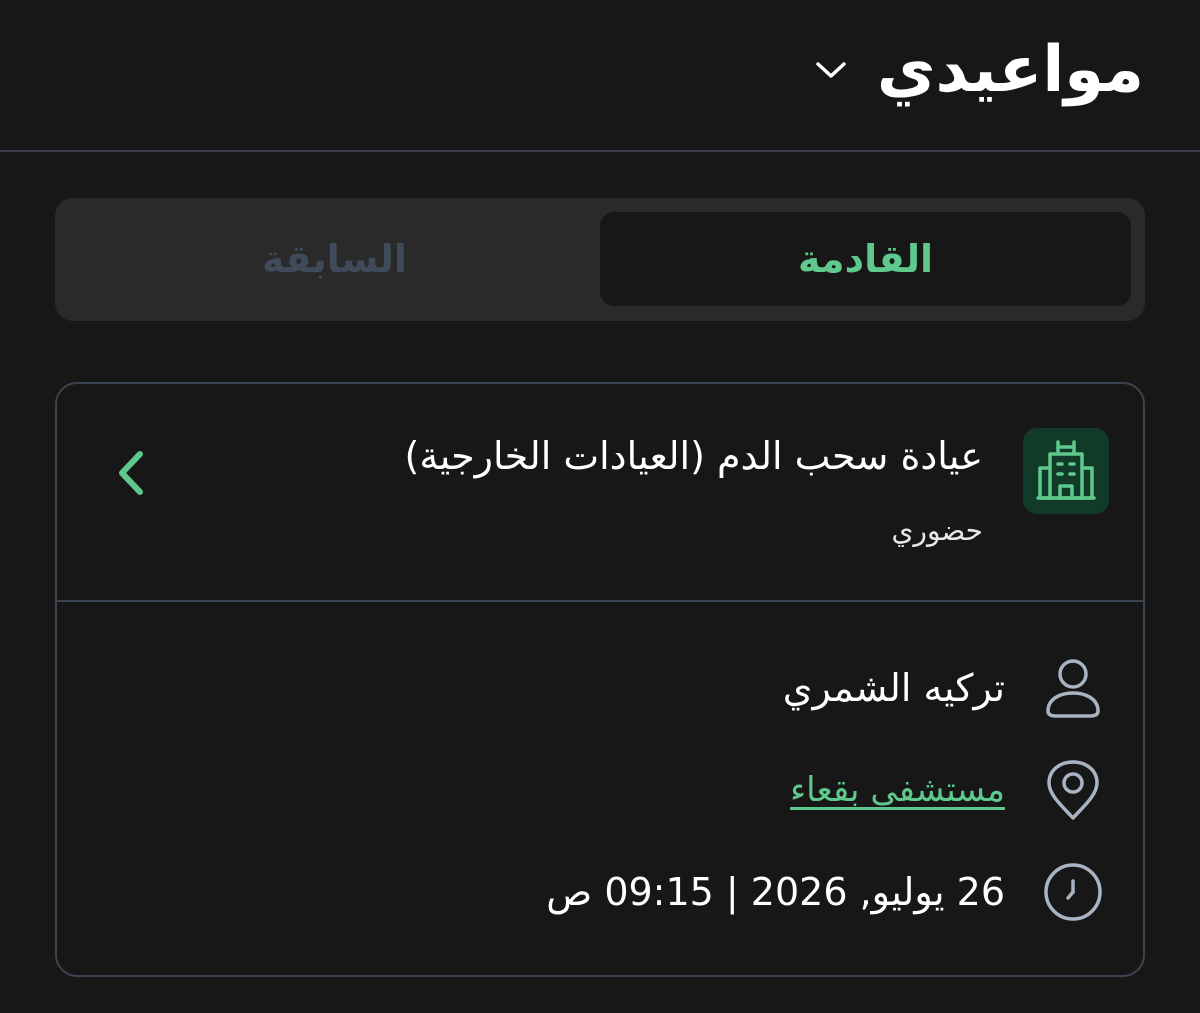 The width and height of the screenshot is (1200, 1013). Describe the element at coordinates (1073, 688) in the screenshot. I see `person-icon` at that location.